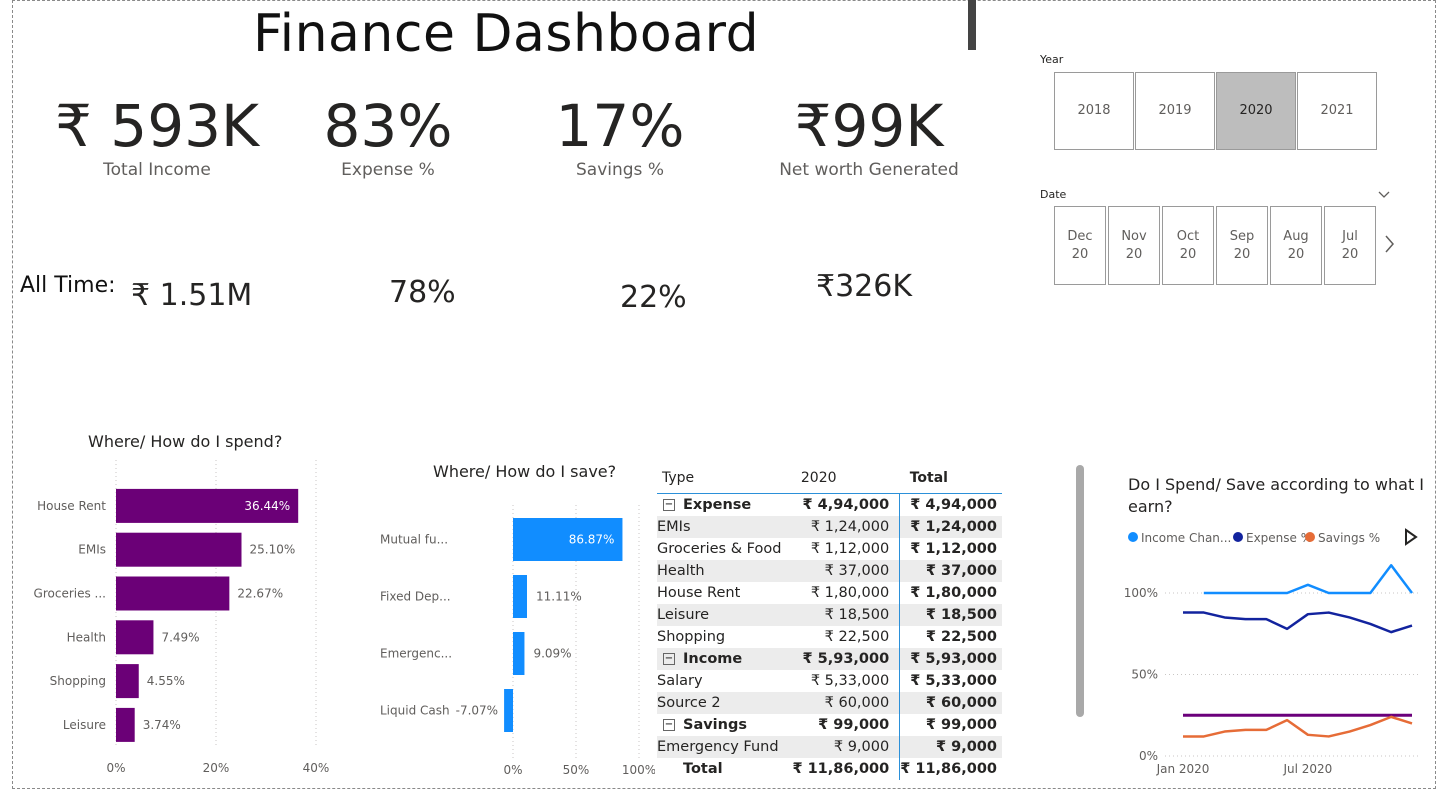 Image resolution: width=1444 pixels, height=797 pixels. Describe the element at coordinates (260, 594) in the screenshot. I see `data-label: 22.67%` at that location.